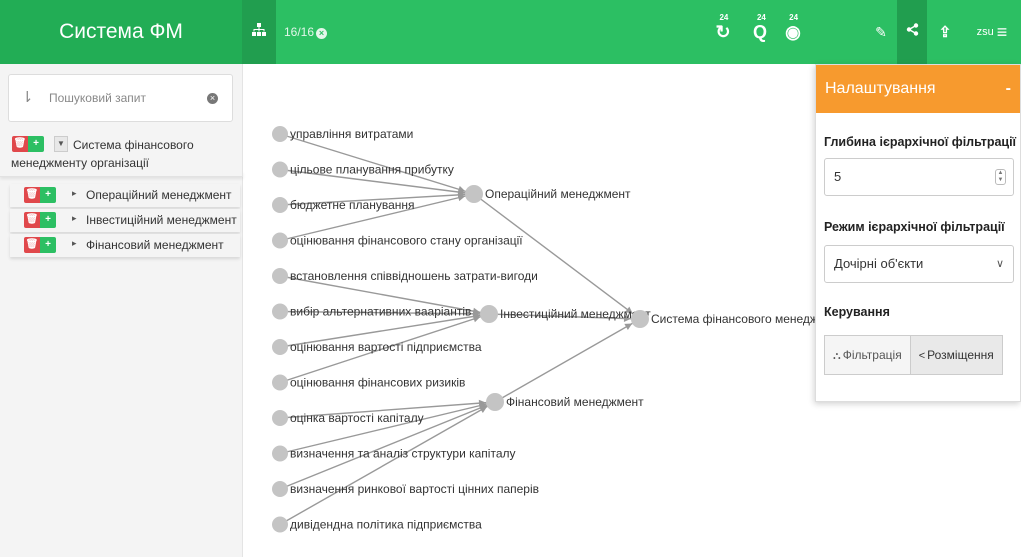  I want to click on tree-root-divider, so click(121, 174).